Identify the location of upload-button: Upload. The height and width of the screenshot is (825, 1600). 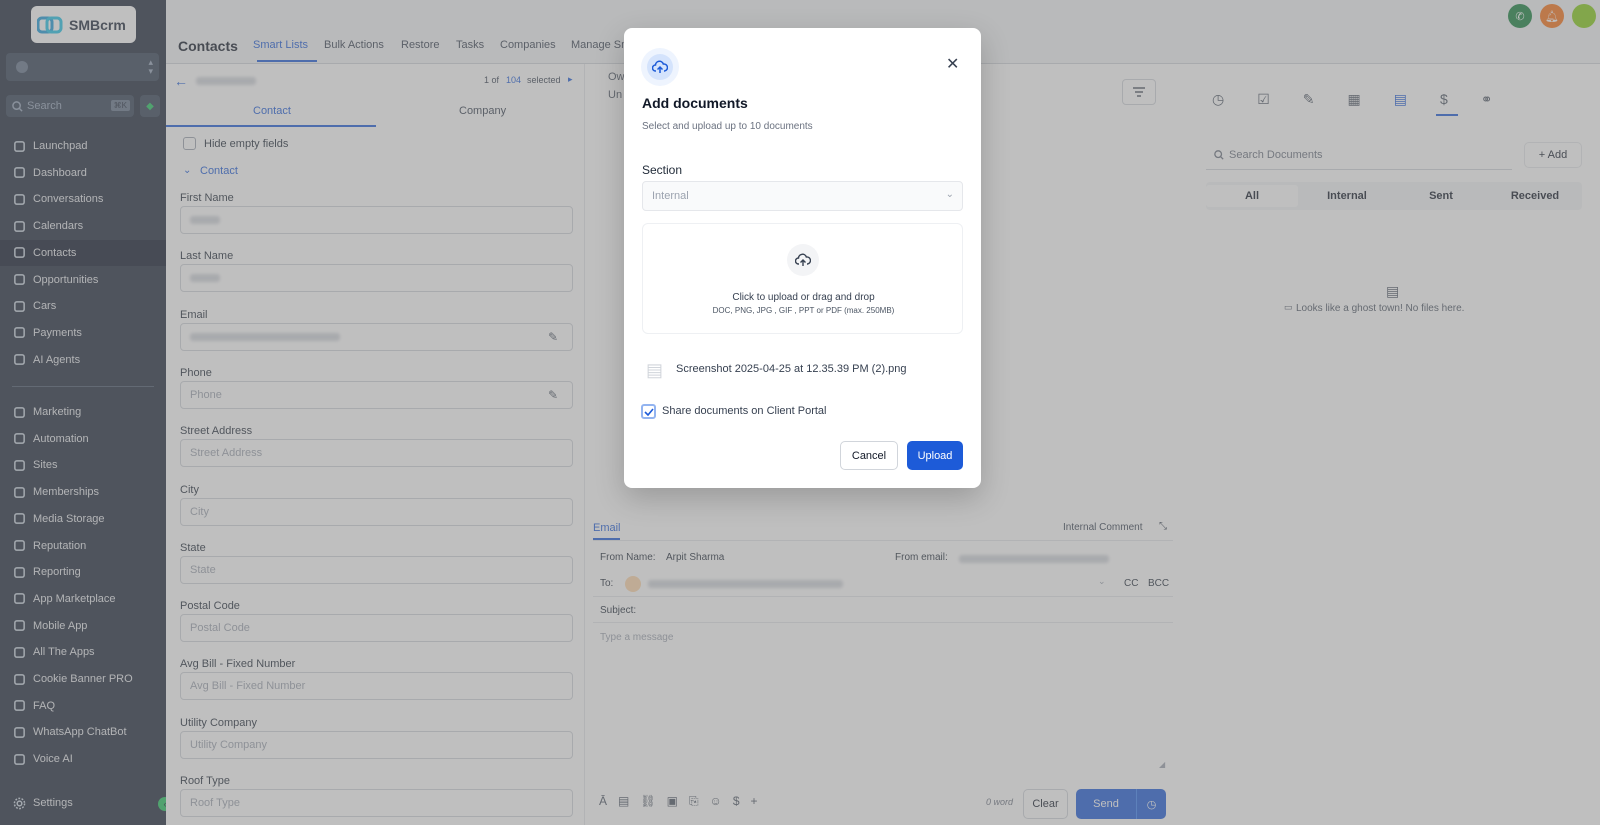
(935, 455).